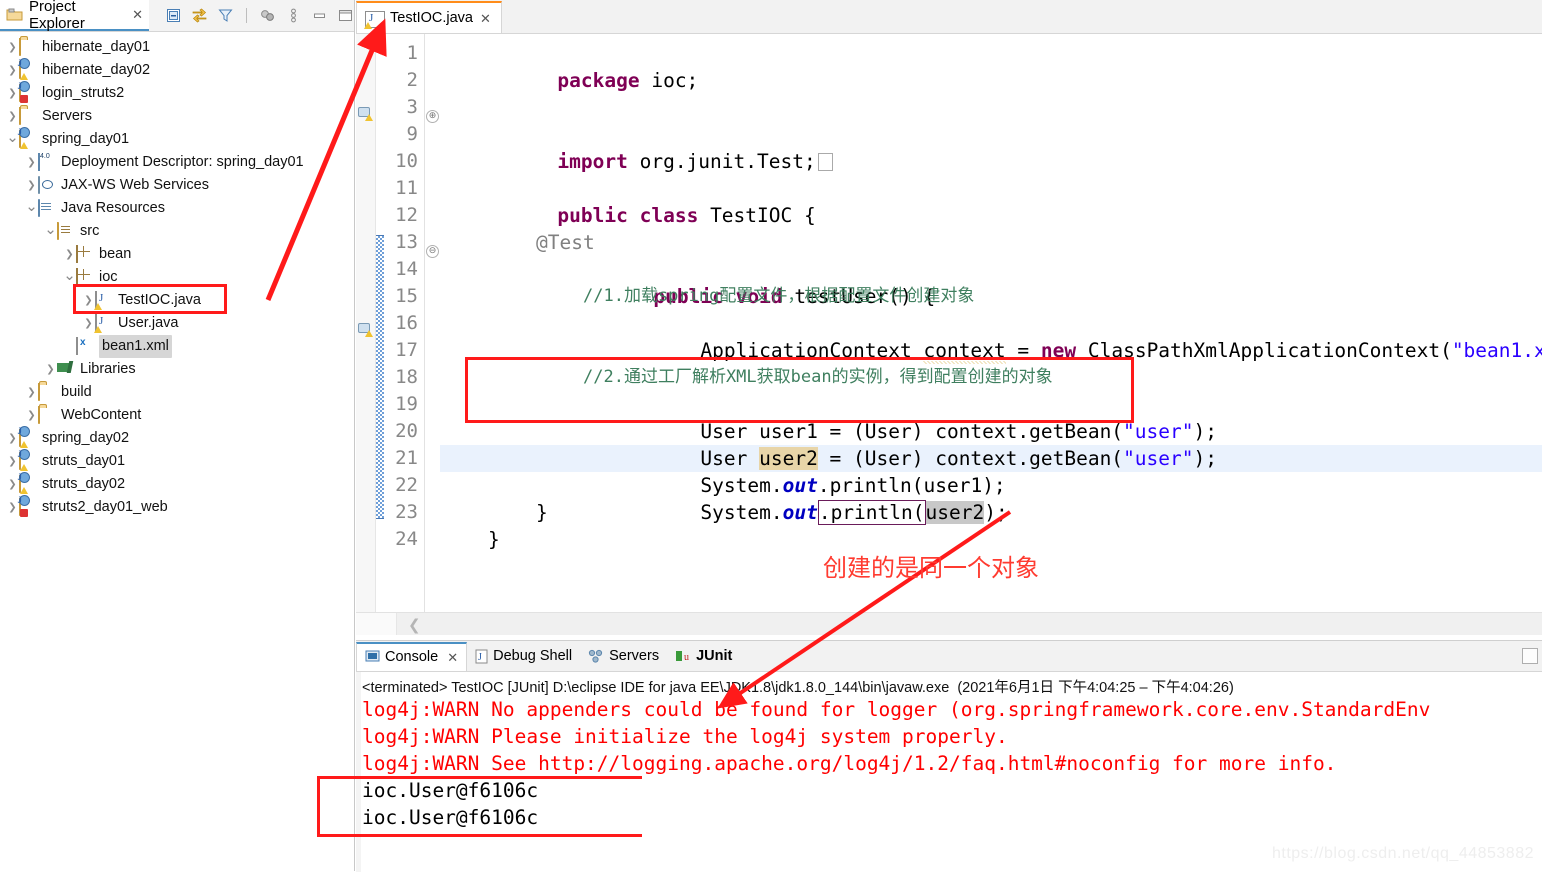 The width and height of the screenshot is (1542, 872). I want to click on tree-item-label: spring_day02, so click(86, 438).